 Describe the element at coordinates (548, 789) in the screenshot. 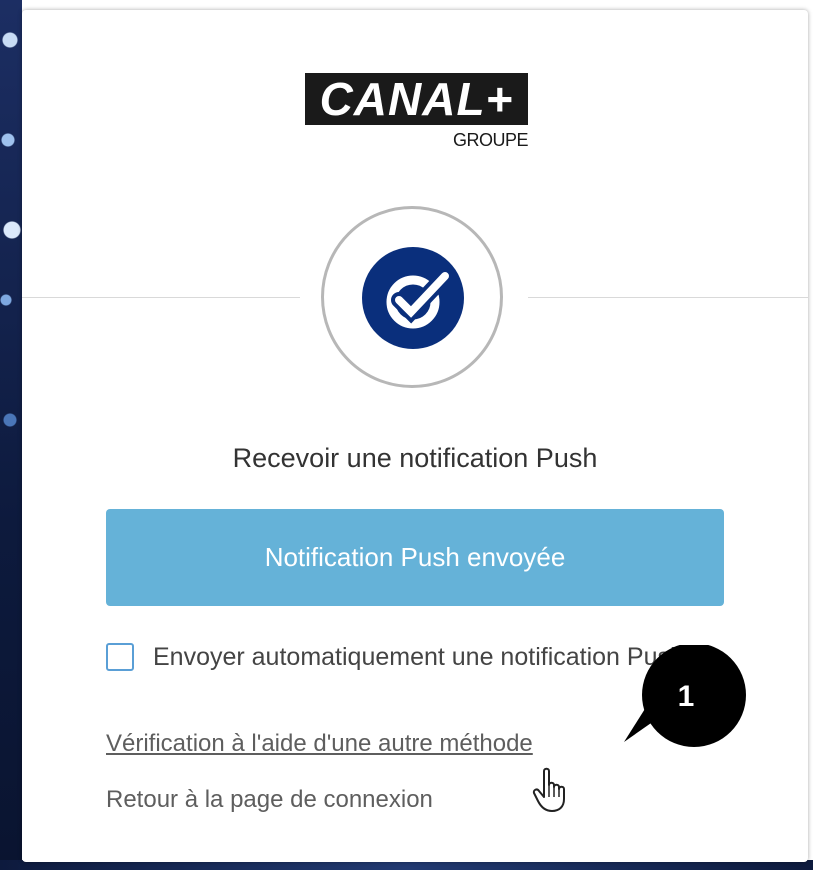

I see `hand-cursor-icon` at that location.